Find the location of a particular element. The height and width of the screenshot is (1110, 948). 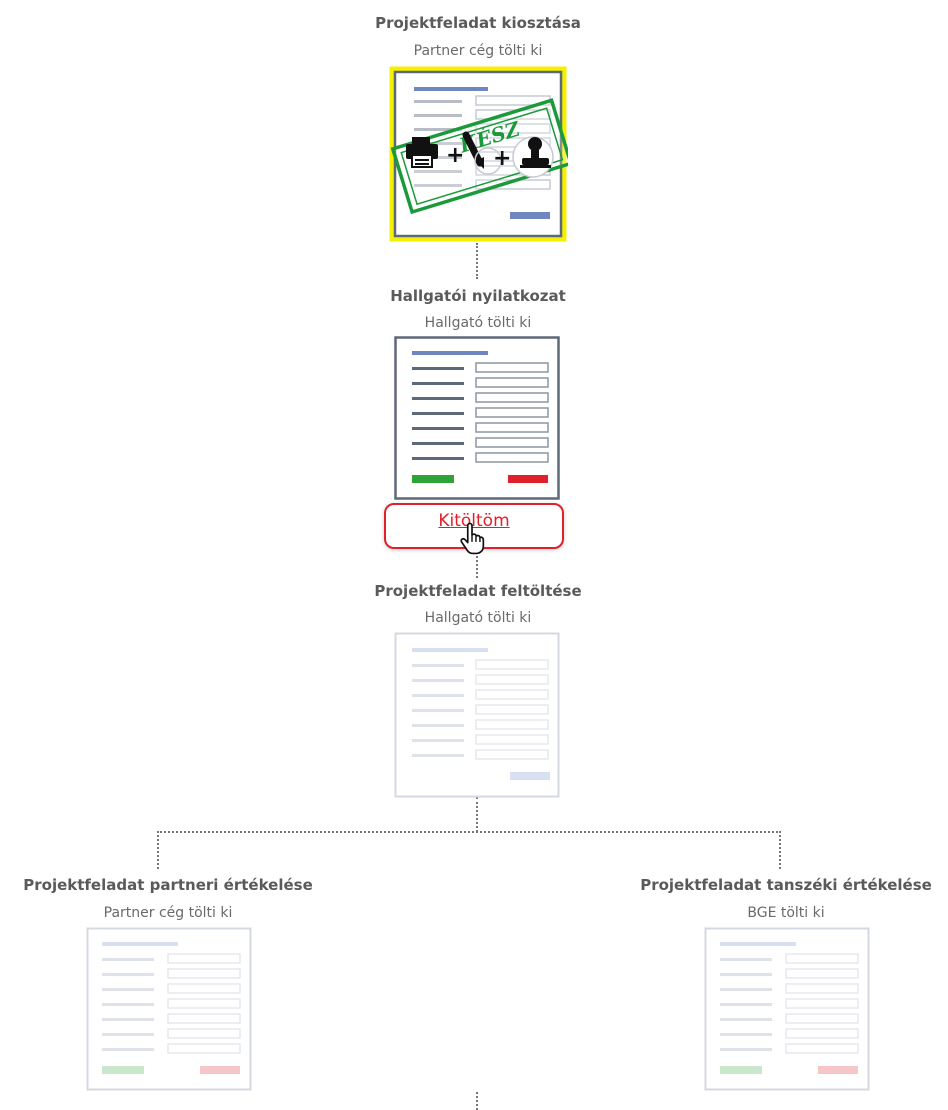

node-title: Projektfeladat feltöltése is located at coordinates (478, 591).